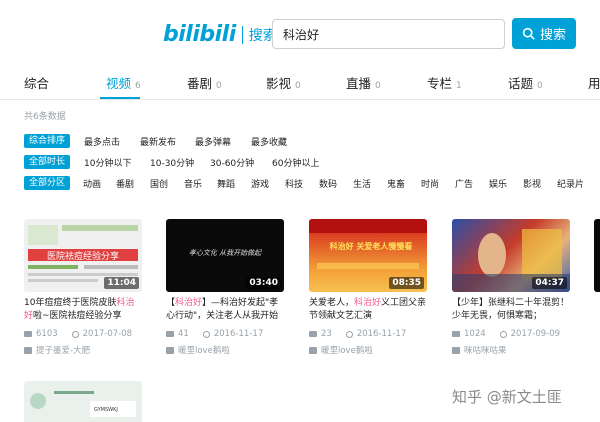 Image resolution: width=600 pixels, height=422 pixels. What do you see at coordinates (552, 34) in the screenshot?
I see `search-button-label: 搜索` at bounding box center [552, 34].